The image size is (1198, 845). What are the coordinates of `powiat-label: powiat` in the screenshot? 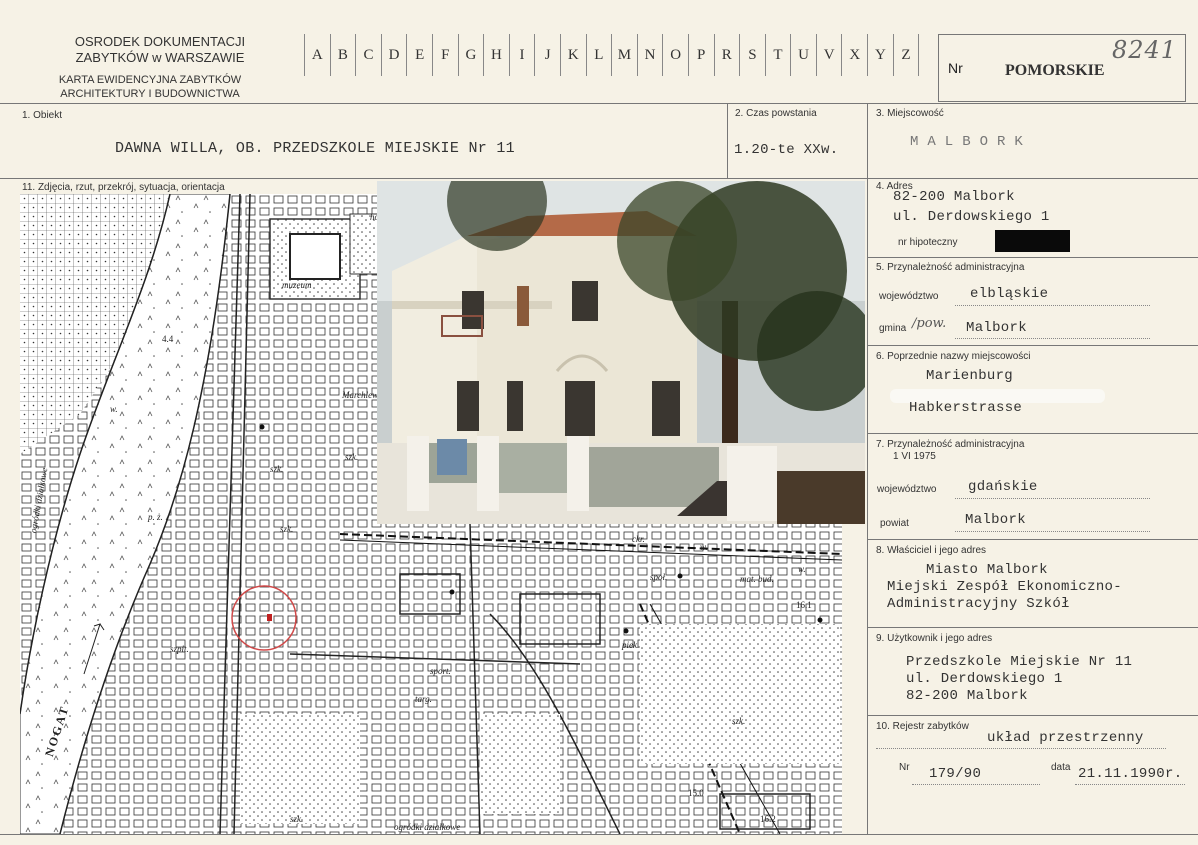 It's located at (894, 523).